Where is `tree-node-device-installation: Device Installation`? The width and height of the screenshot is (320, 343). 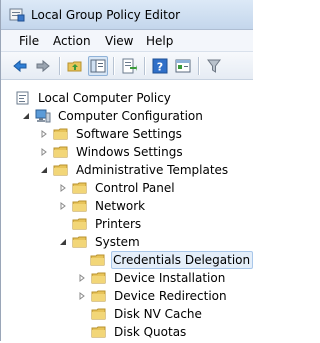 tree-node-device-installation: Device Installation is located at coordinates (152, 278).